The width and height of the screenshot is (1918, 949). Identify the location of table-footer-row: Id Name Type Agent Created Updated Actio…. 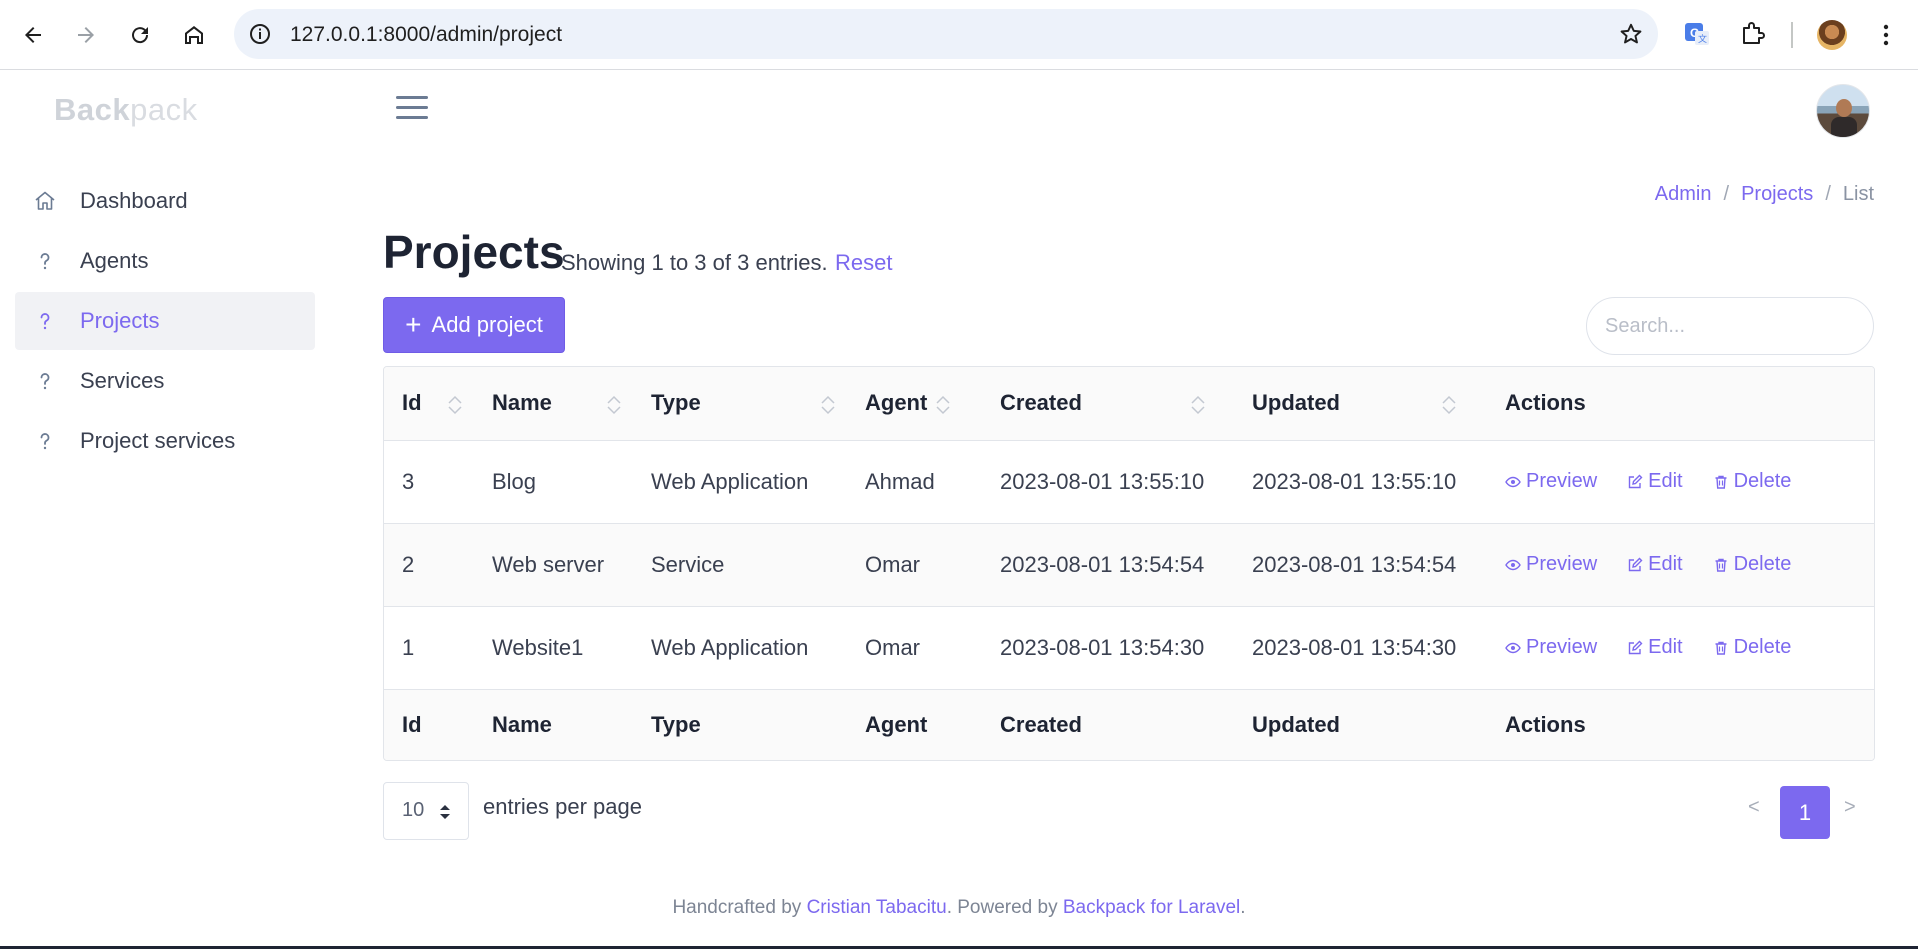
(1129, 724).